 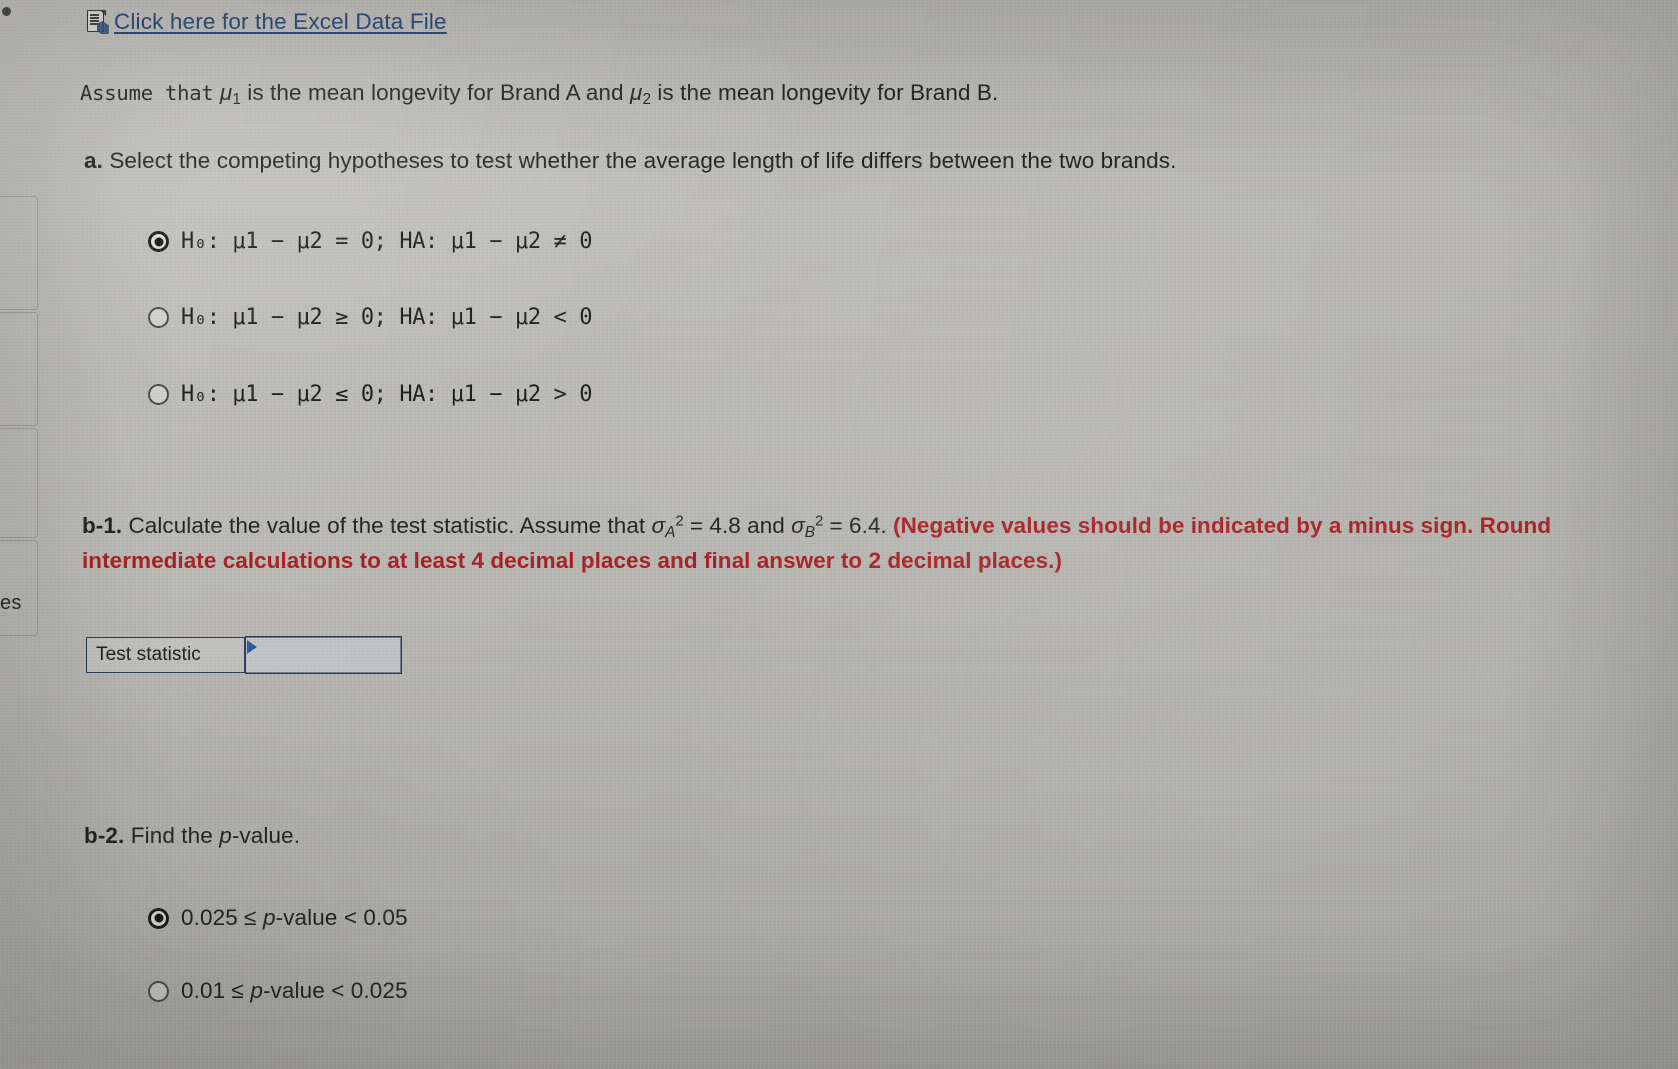 I want to click on mu1-symbol: μ, so click(x=226, y=92).